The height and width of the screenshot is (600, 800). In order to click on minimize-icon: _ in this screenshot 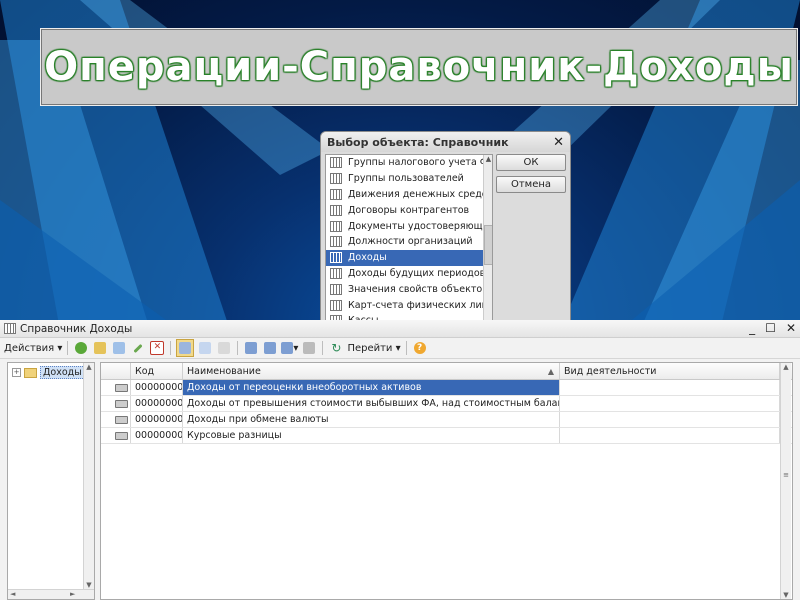, I will do `click(752, 328)`.